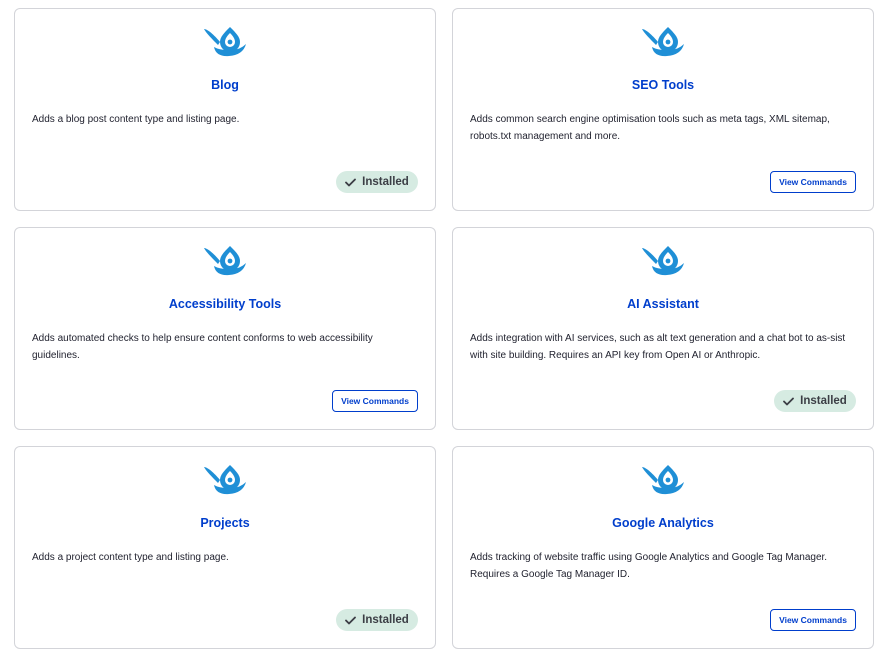  Describe the element at coordinates (225, 523) in the screenshot. I see `card-title: Projects` at that location.